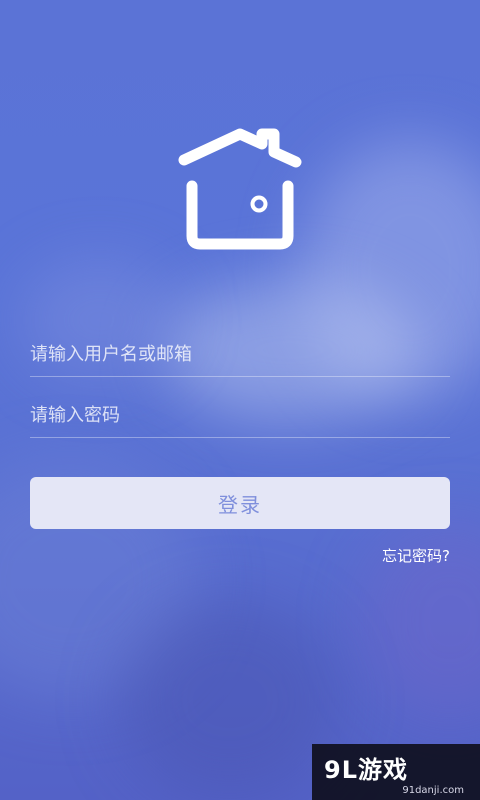 The image size is (480, 800). I want to click on username-field, so click(240, 354).